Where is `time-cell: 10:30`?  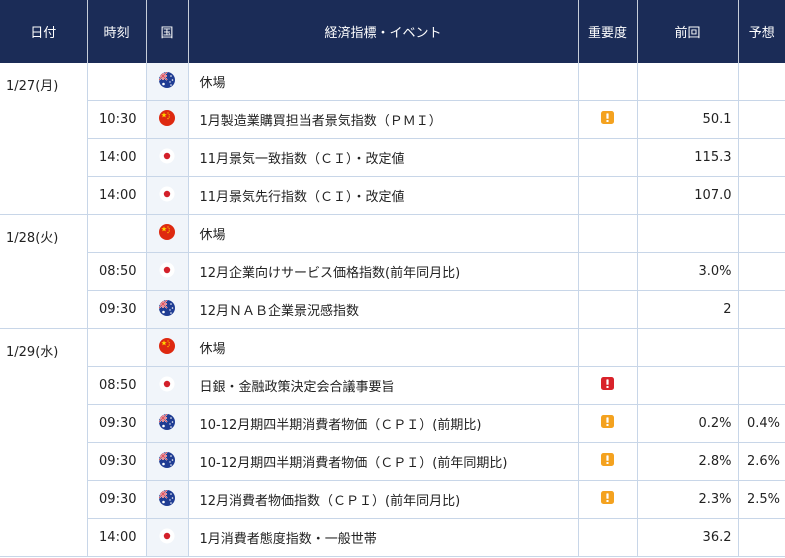
time-cell: 10:30 is located at coordinates (117, 119).